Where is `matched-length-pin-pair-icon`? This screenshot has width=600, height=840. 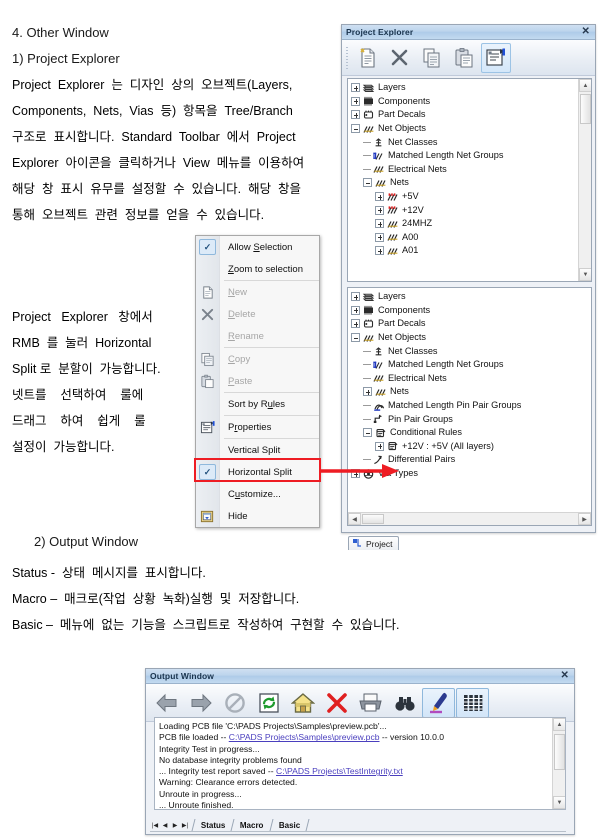
matched-length-pin-pair-icon is located at coordinates (378, 406).